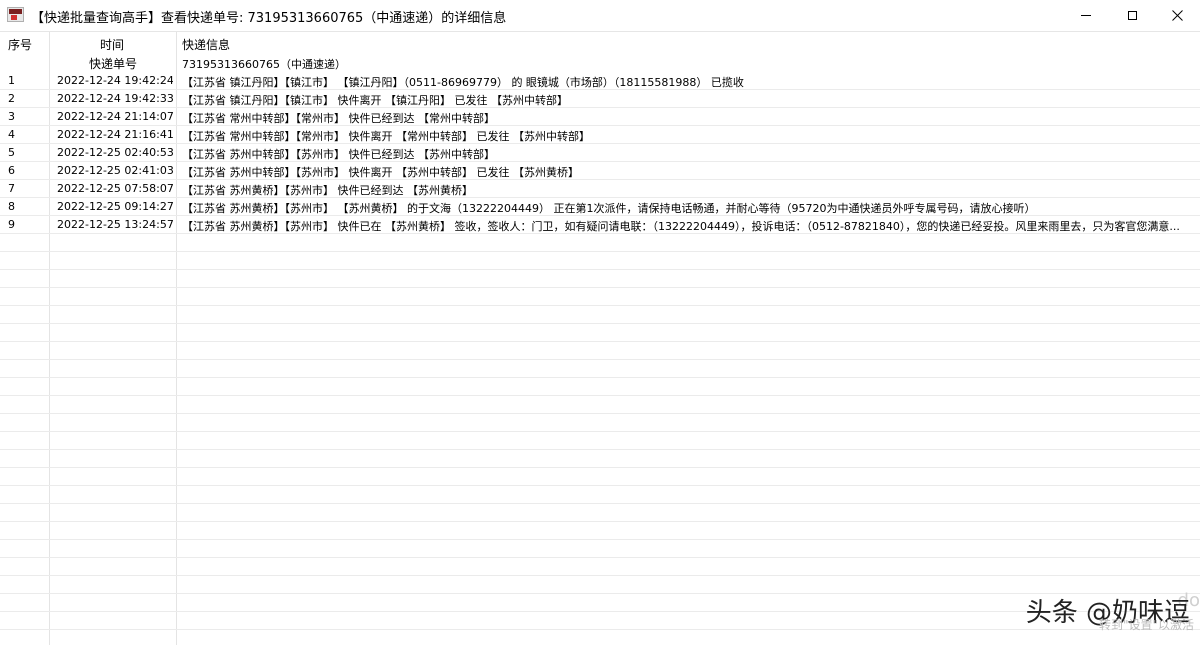 The image size is (1200, 645). I want to click on row-time: 2022-12-24 19:42:33, so click(115, 98).